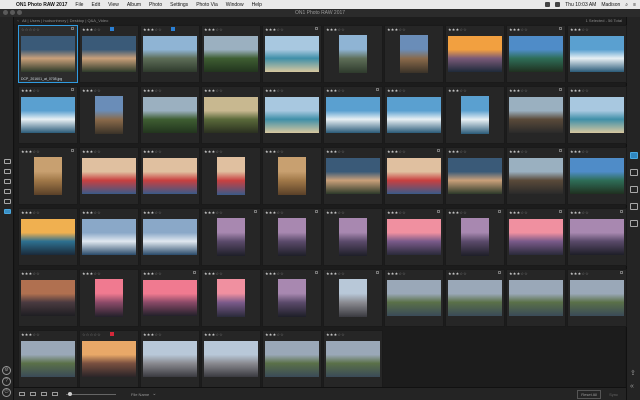  I want to click on slider-knob, so click(70, 393).